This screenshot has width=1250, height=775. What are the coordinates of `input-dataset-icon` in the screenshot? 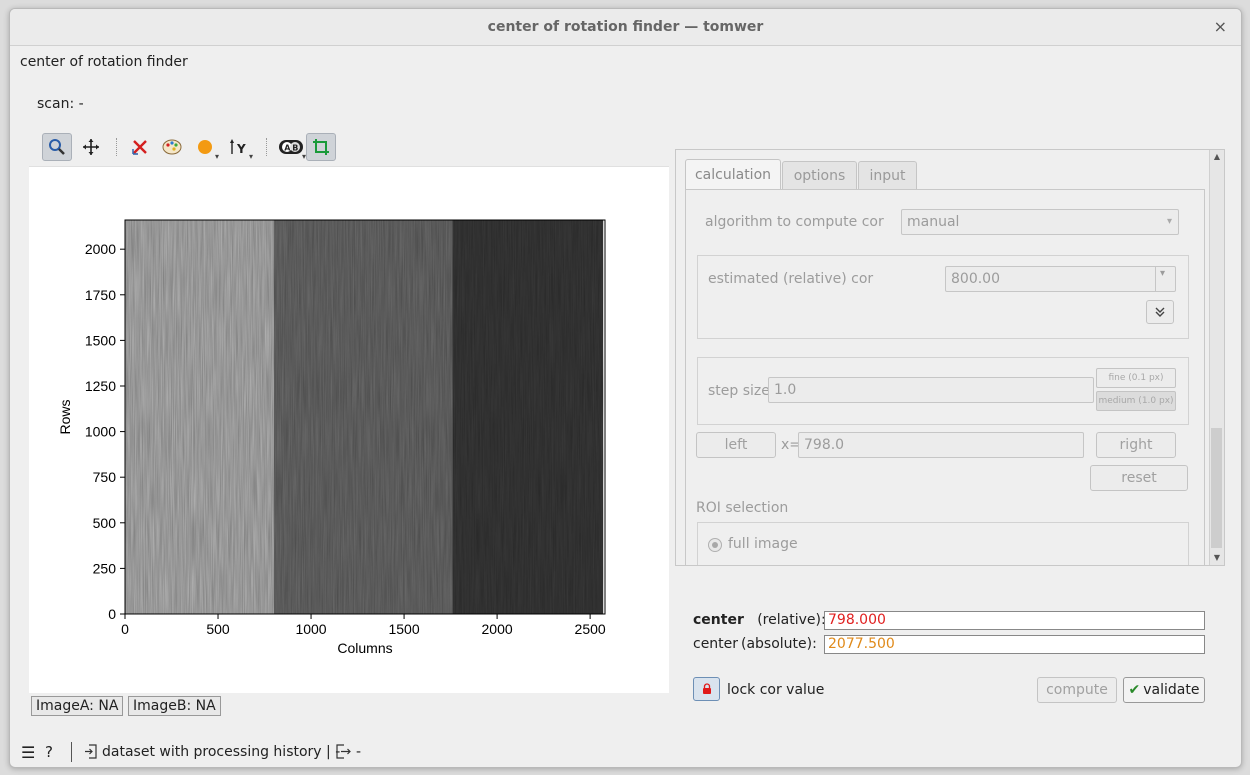 It's located at (91, 753).